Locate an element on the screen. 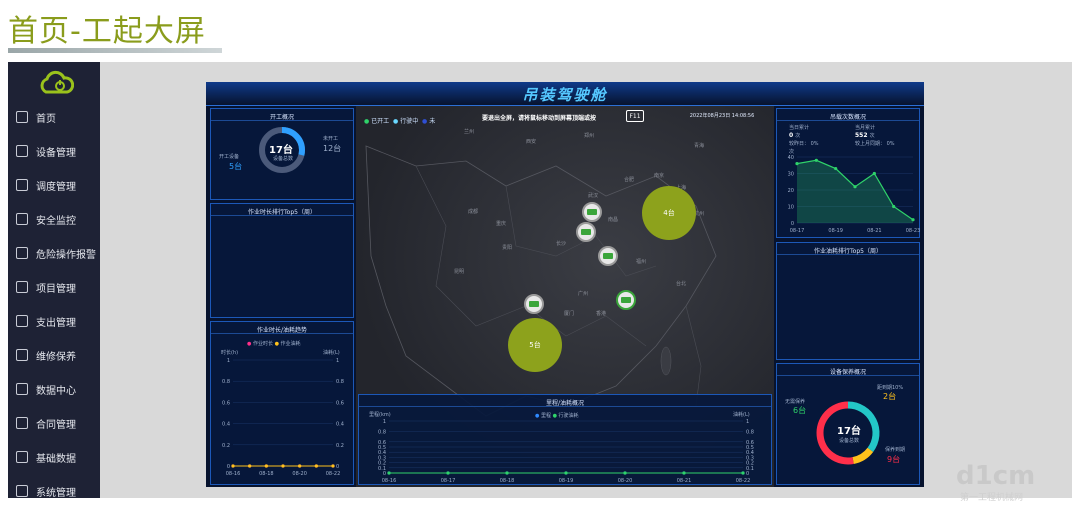 Image resolution: width=1080 pixels, height=508 pixels. shield-icon is located at coordinates (22, 355).